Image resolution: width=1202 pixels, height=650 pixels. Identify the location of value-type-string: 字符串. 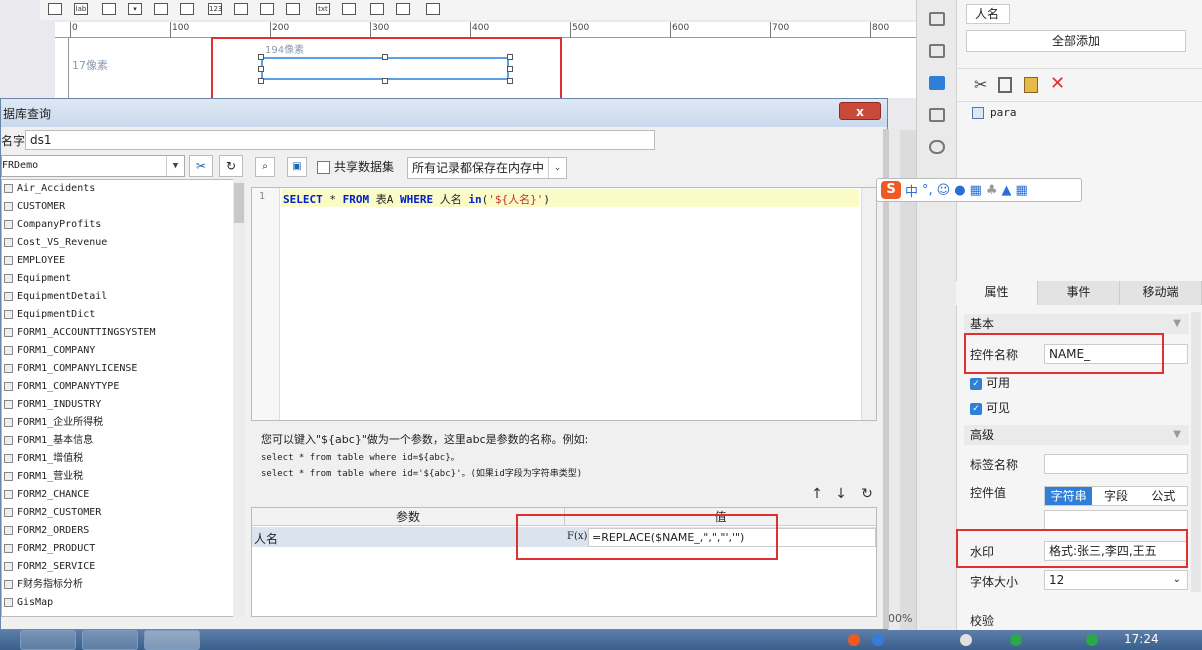
(1069, 496).